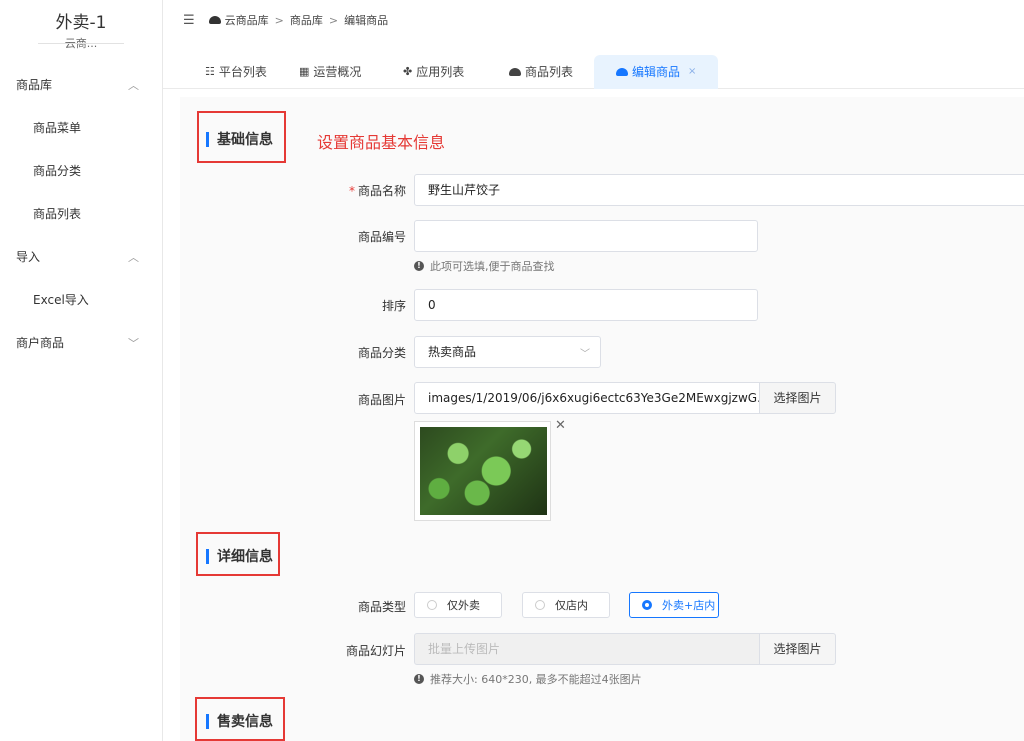 The height and width of the screenshot is (741, 1024). I want to click on code-help-text: 此项可选填,便于商品查找, so click(492, 266).